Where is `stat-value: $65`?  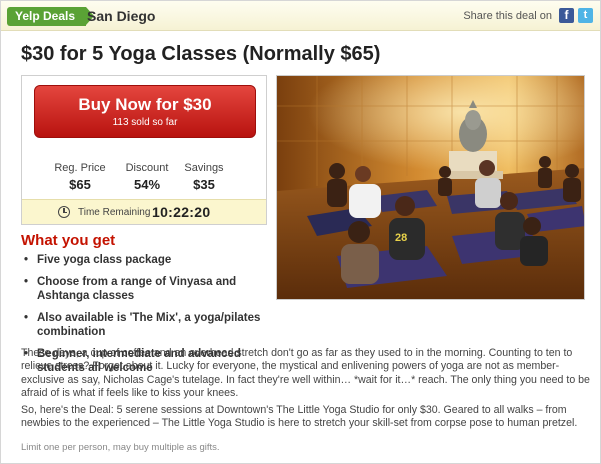 stat-value: $65 is located at coordinates (80, 184).